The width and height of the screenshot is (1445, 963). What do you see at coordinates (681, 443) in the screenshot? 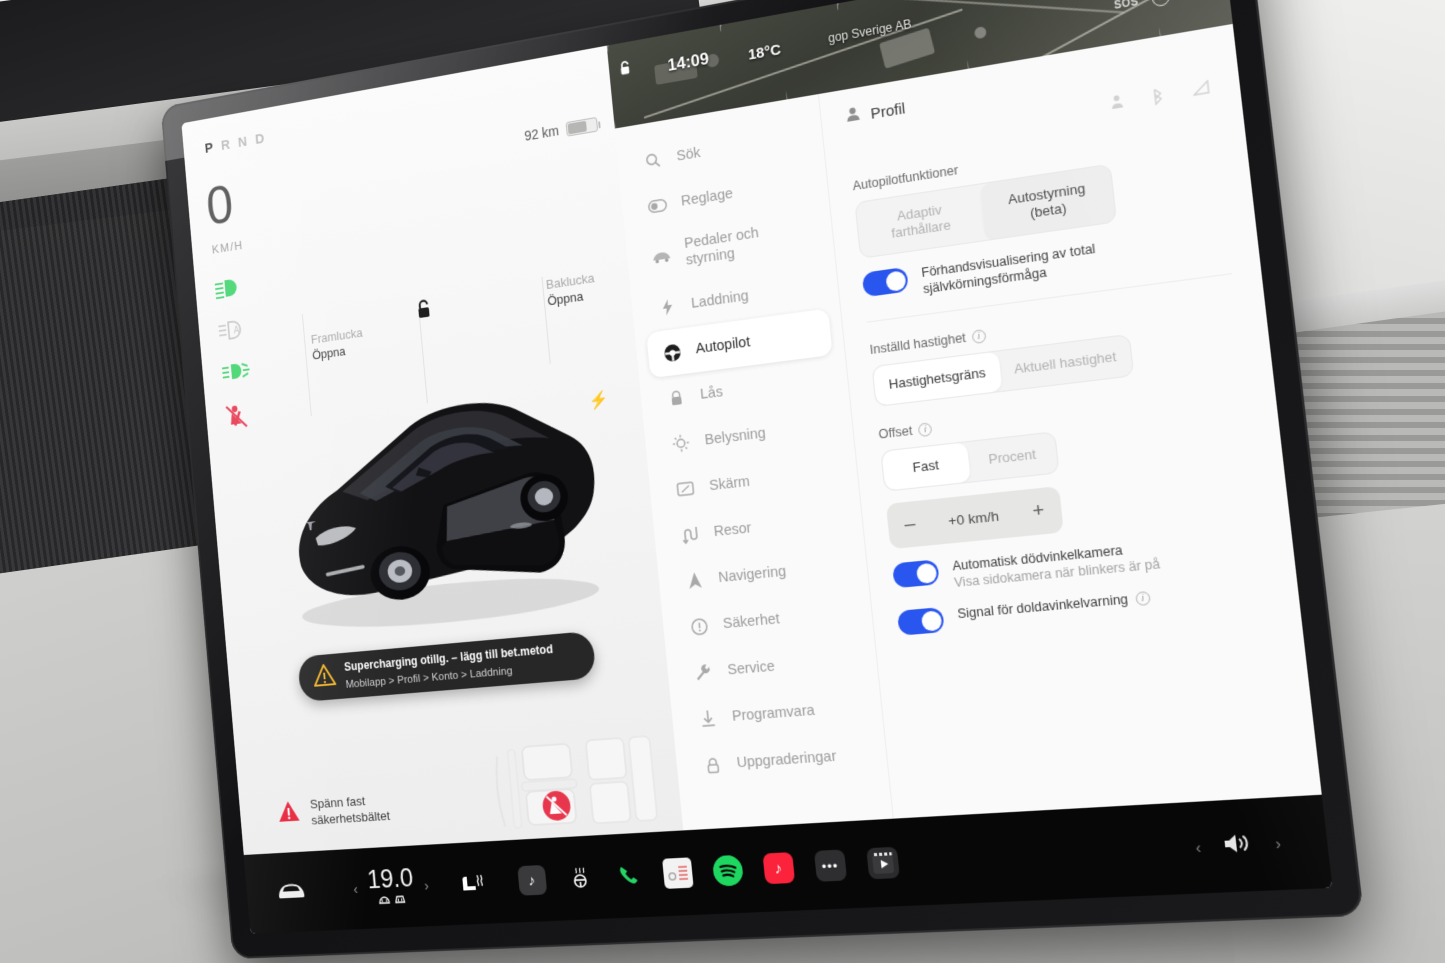
I see `light-bulb-icon` at bounding box center [681, 443].